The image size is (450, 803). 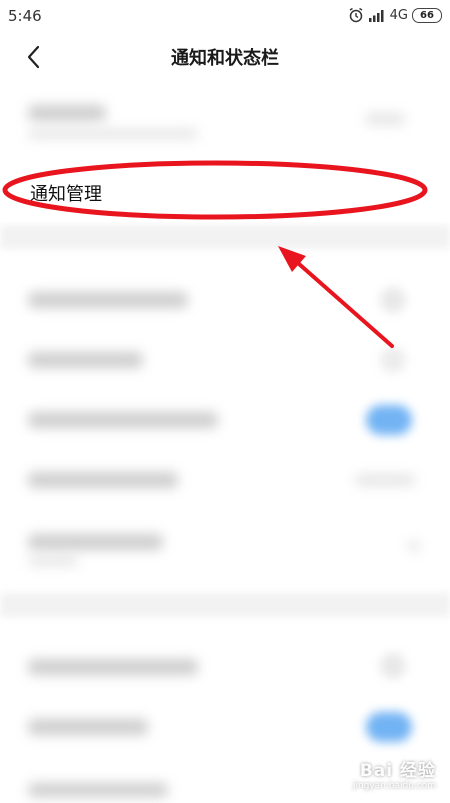 I want to click on battery-indicator: 66, so click(x=427, y=15).